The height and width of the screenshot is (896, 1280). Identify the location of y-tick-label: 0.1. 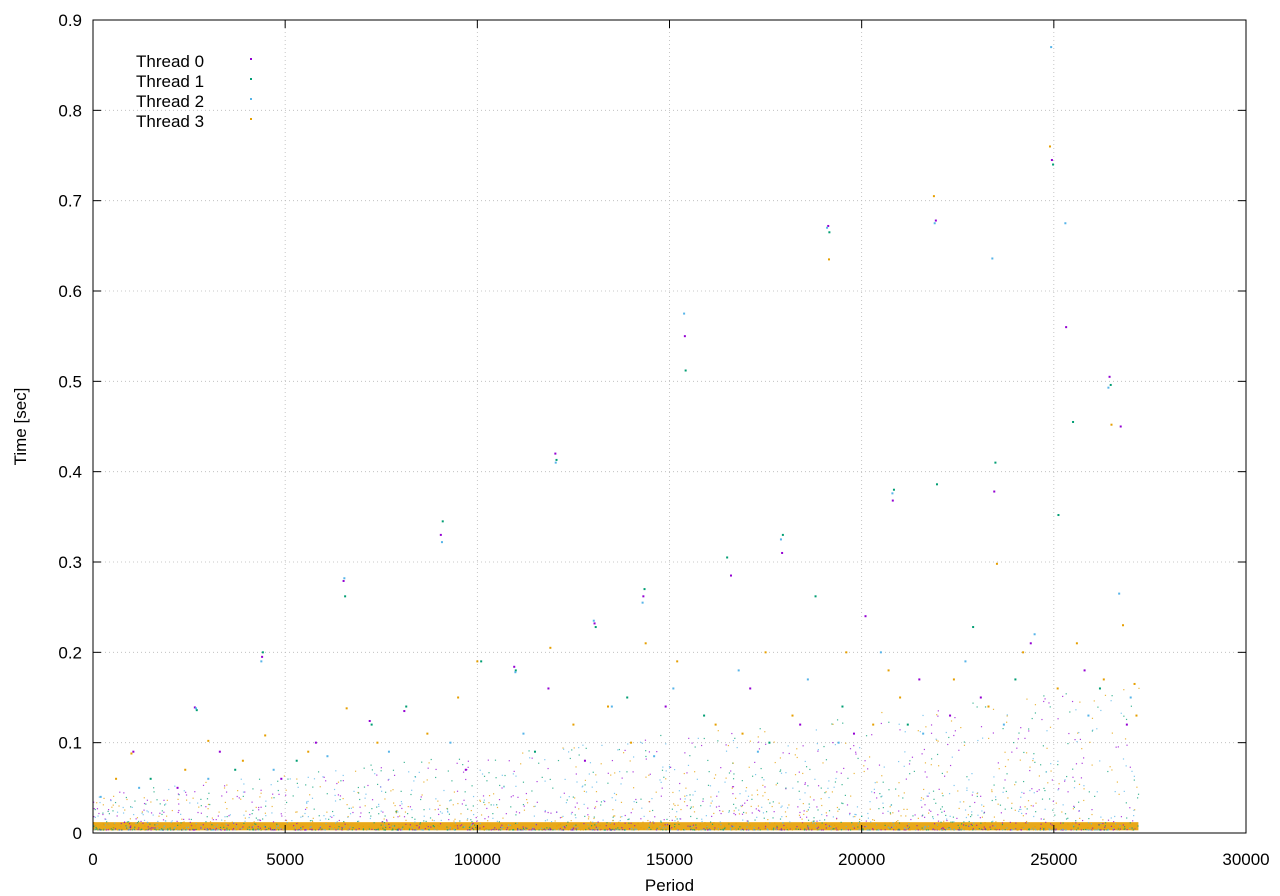
(70, 743).